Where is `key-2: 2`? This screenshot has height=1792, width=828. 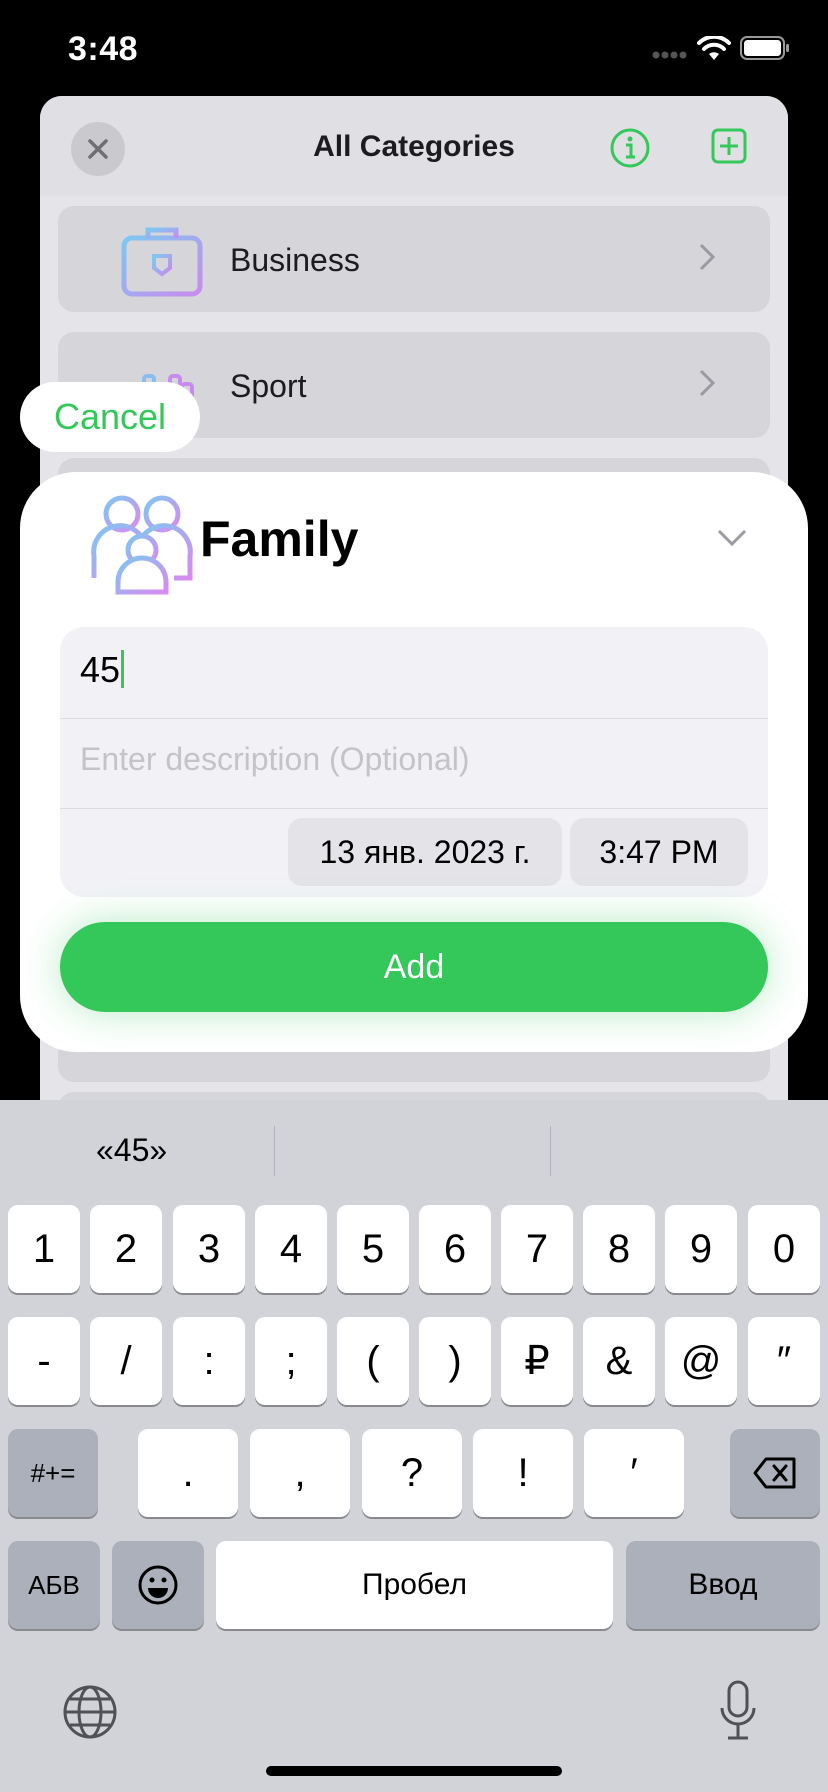 key-2: 2 is located at coordinates (126, 1249).